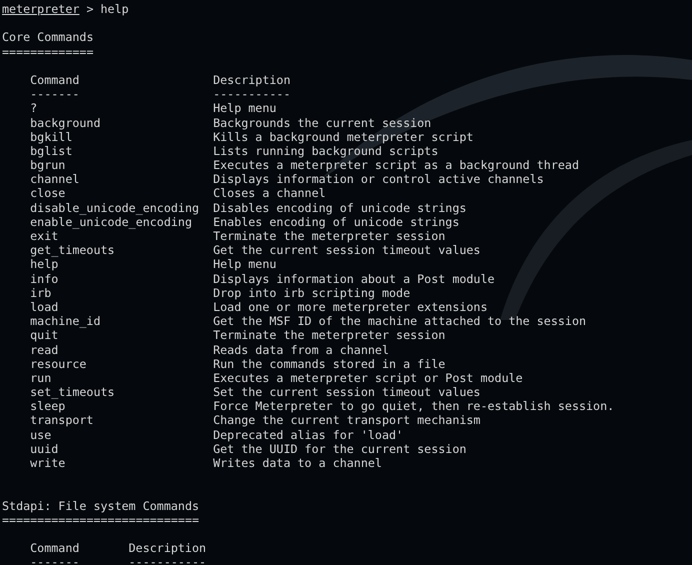  What do you see at coordinates (396, 165) in the screenshot?
I see `command-description: Executes a meterpreter script as a background thread` at bounding box center [396, 165].